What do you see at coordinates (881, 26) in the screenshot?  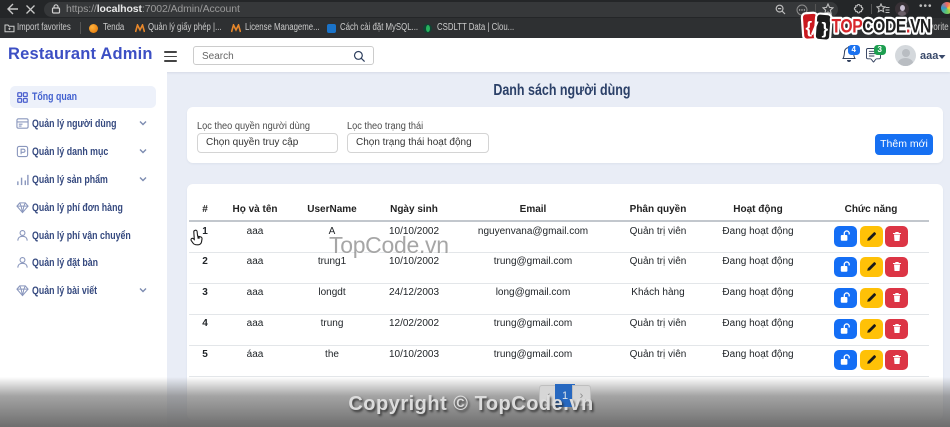 I see `svg-text: TOPCODE.VN` at bounding box center [881, 26].